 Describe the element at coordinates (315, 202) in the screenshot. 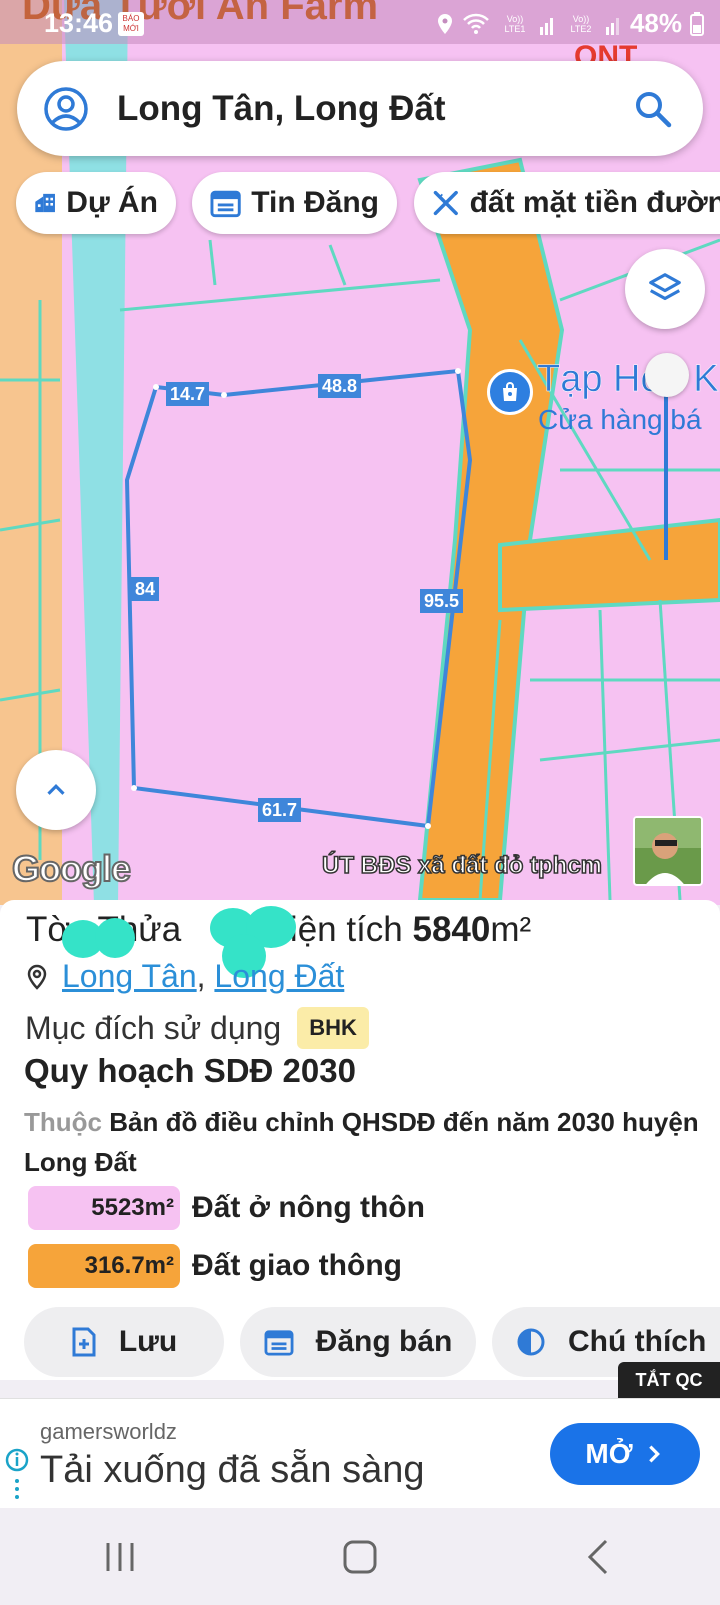

I see `chip-label: Tin Đăng` at that location.